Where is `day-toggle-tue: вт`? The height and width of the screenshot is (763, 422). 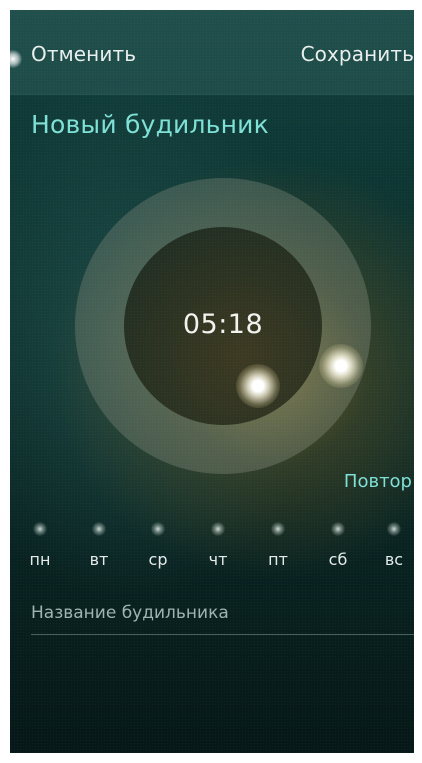
day-toggle-tue: вт is located at coordinates (99, 550).